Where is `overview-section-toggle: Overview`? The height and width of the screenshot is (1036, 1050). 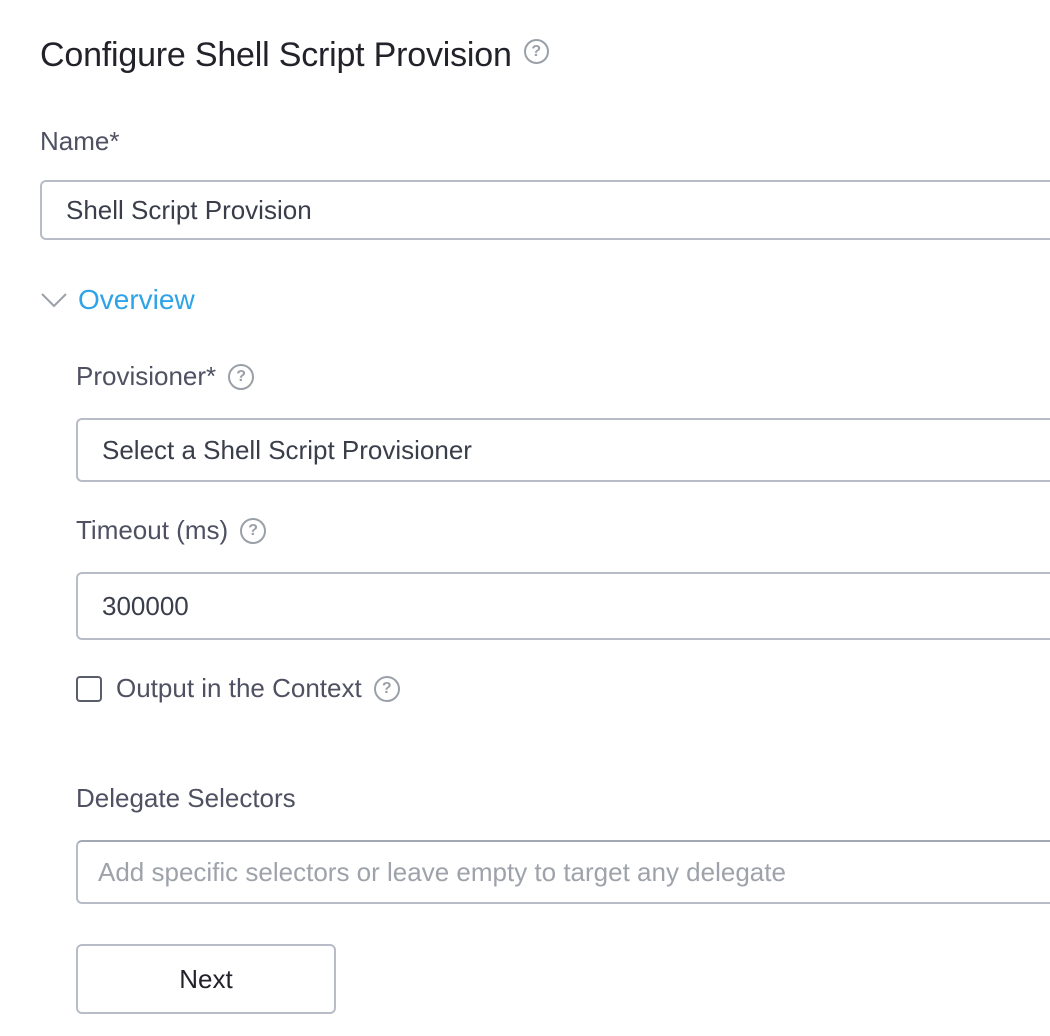
overview-section-toggle: Overview is located at coordinates (117, 300).